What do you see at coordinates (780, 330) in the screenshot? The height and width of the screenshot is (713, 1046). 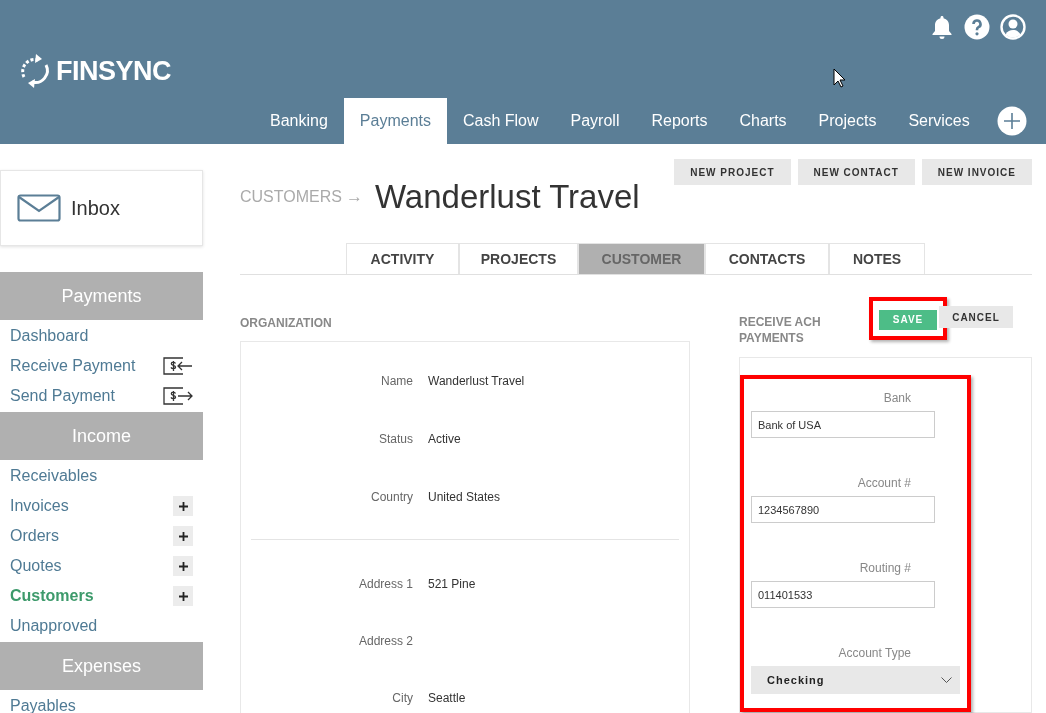 I see `section-heading: RECEIVE ACH PAYMENTS` at bounding box center [780, 330].